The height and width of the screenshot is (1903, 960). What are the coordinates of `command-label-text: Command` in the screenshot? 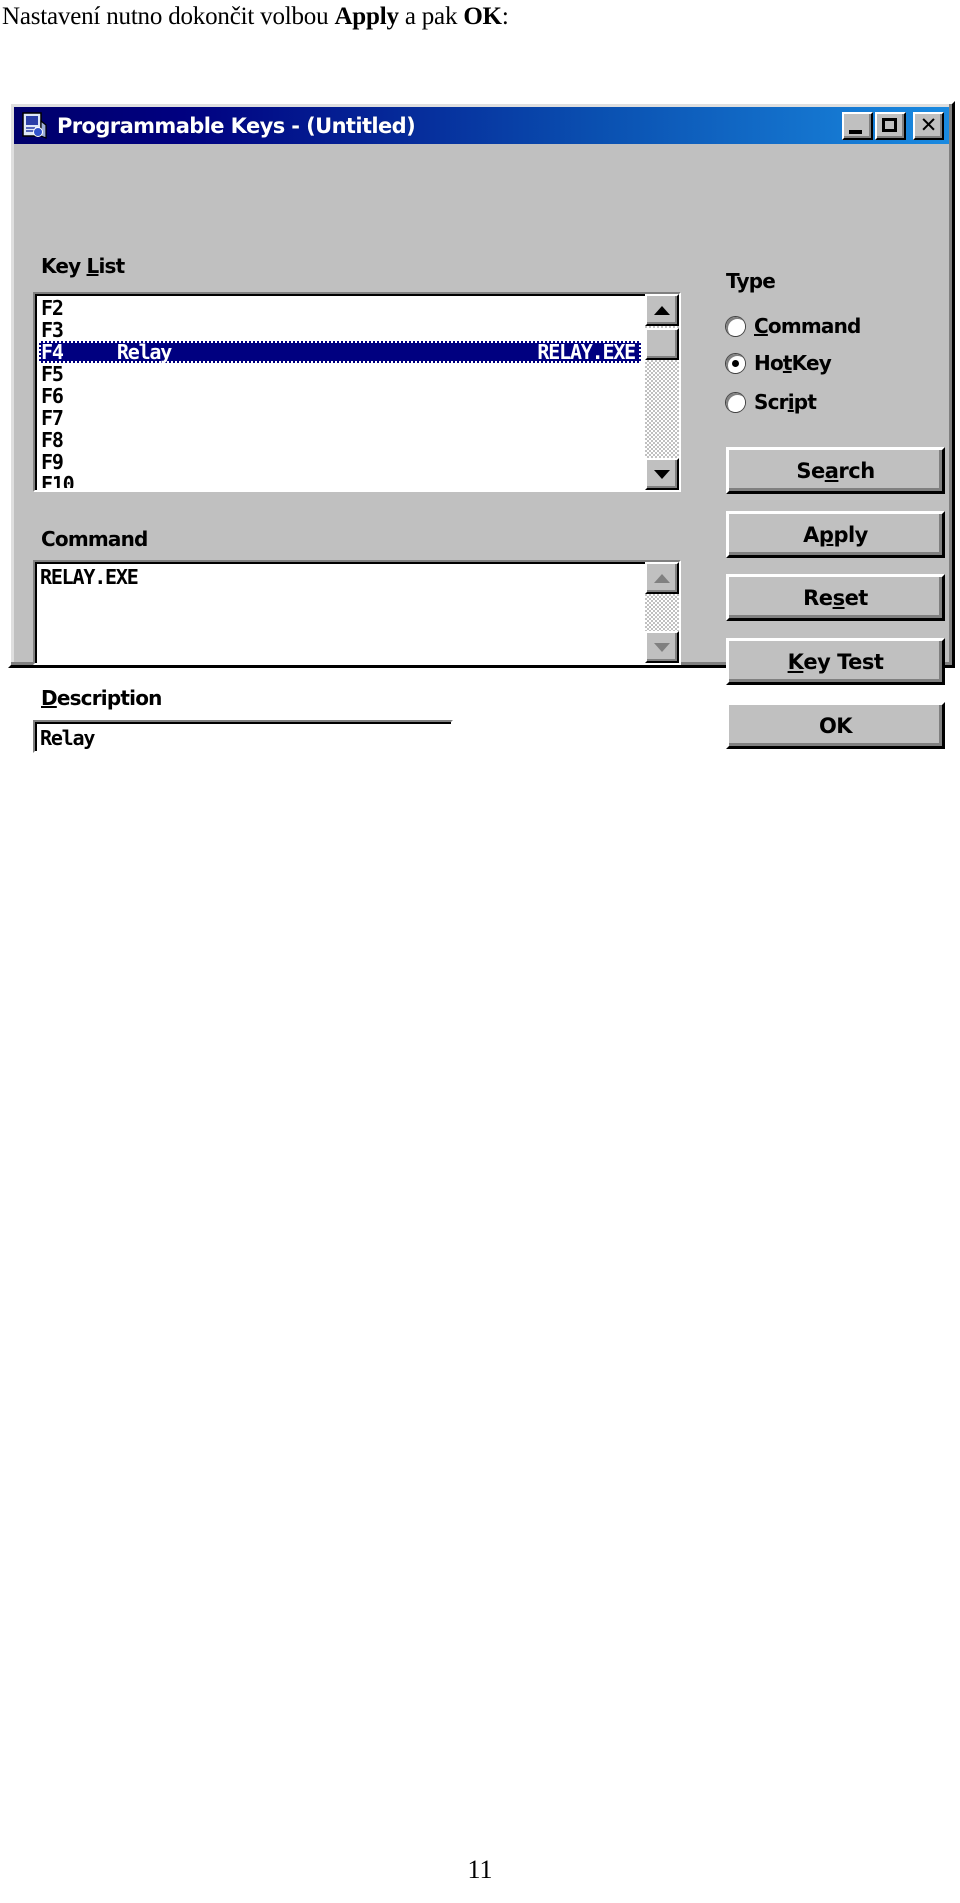 It's located at (94, 539).